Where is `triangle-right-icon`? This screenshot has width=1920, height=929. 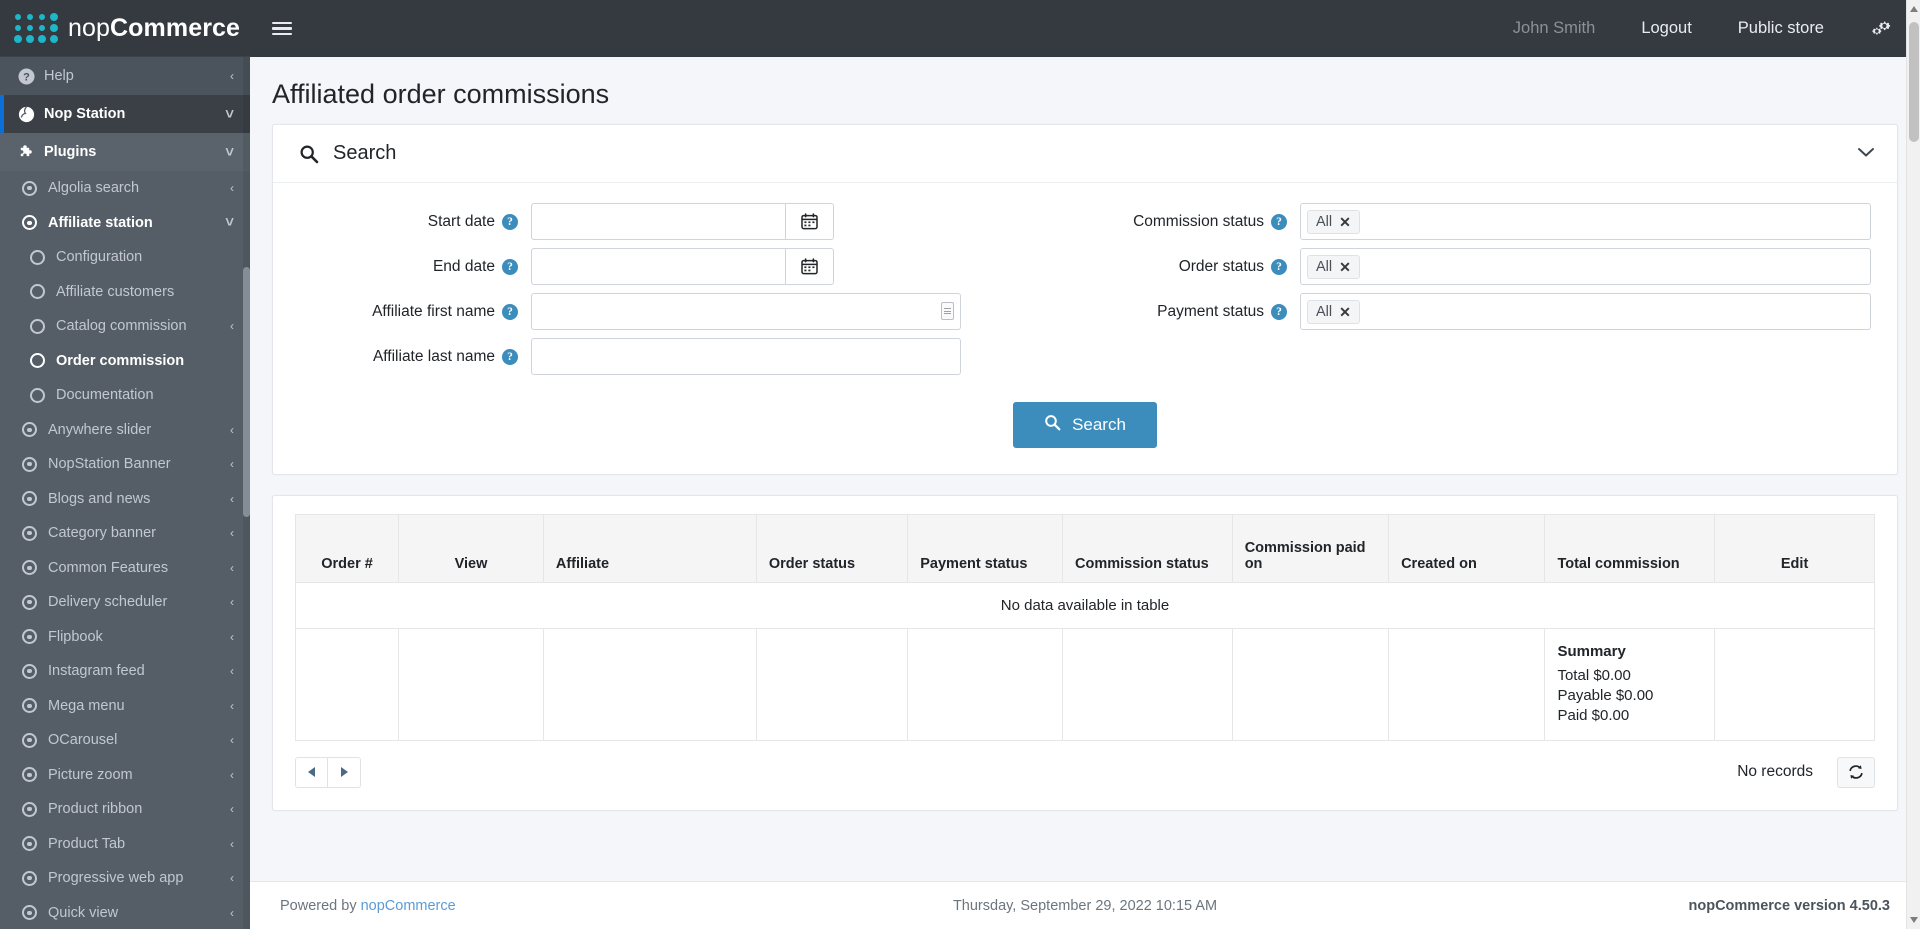
triangle-right-icon is located at coordinates (344, 772).